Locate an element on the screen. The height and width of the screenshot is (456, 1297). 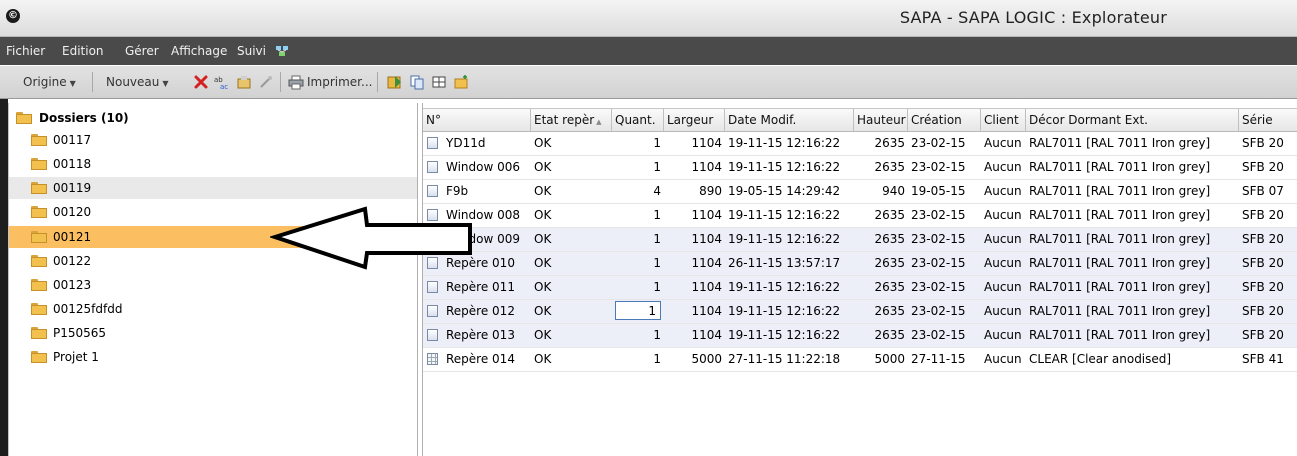
properties-icon is located at coordinates (244, 82).